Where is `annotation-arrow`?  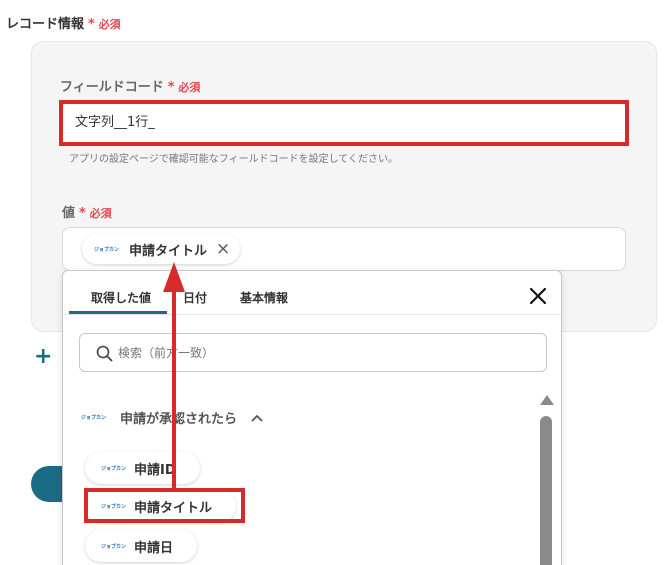 annotation-arrow is located at coordinates (174, 376).